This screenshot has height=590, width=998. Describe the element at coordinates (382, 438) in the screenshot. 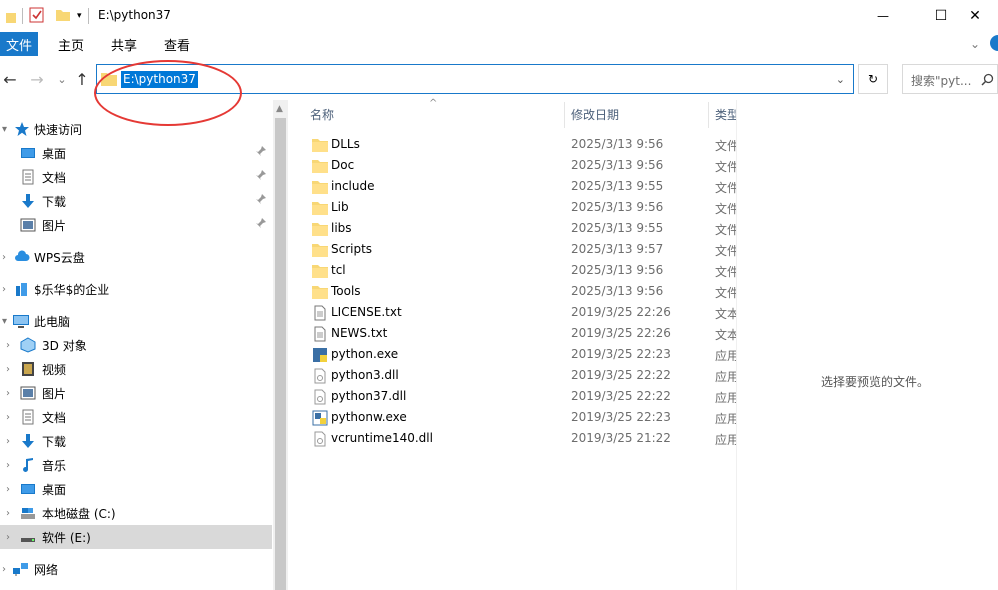

I see `file-name: vcruntime140.dll` at that location.